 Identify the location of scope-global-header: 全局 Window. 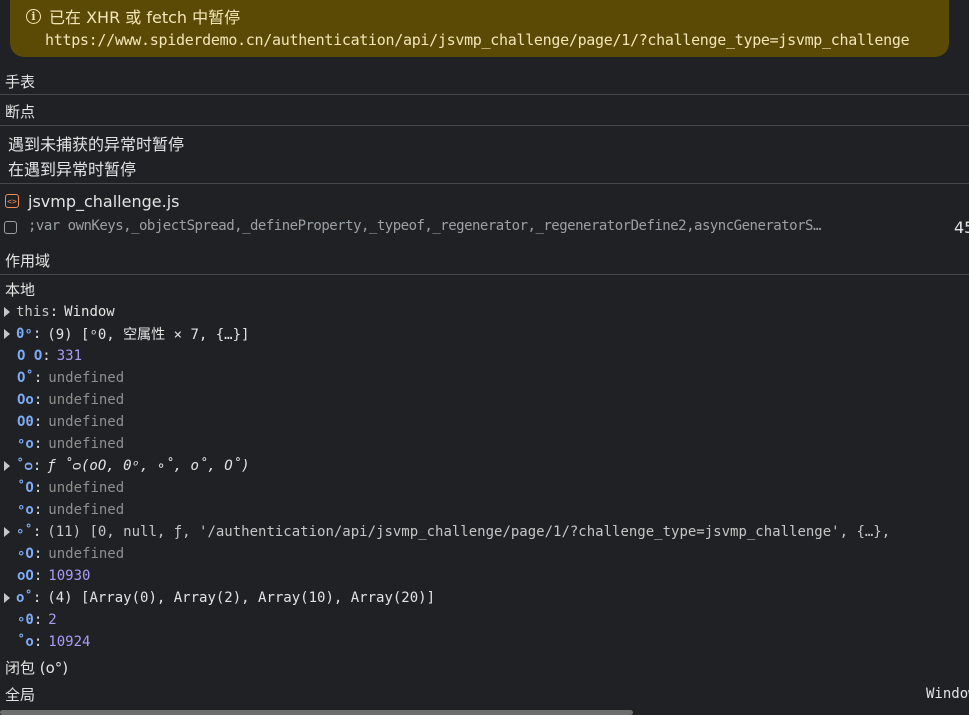
(484, 694).